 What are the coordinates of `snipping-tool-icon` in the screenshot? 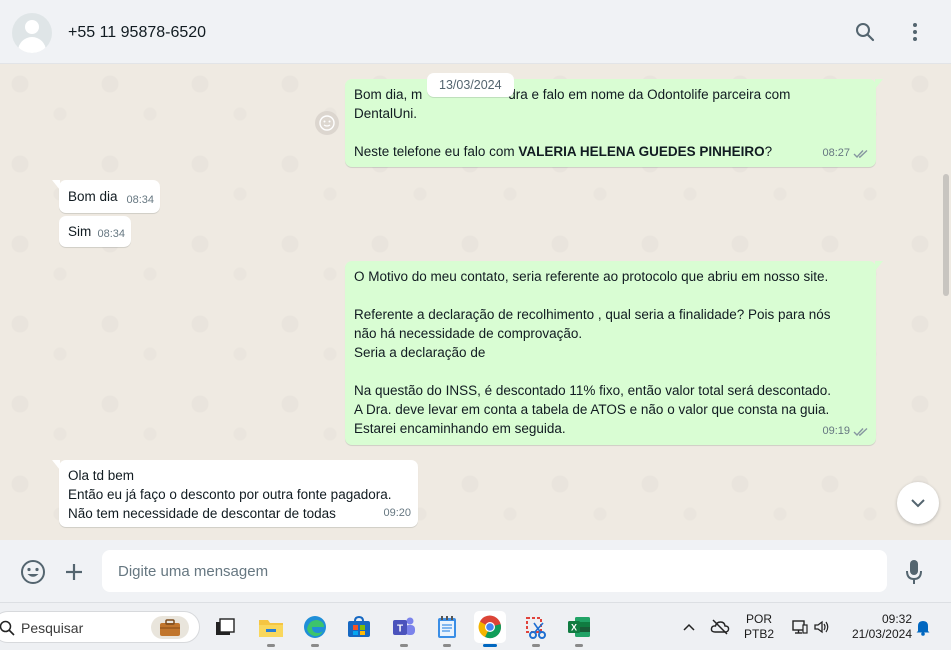 It's located at (536, 629).